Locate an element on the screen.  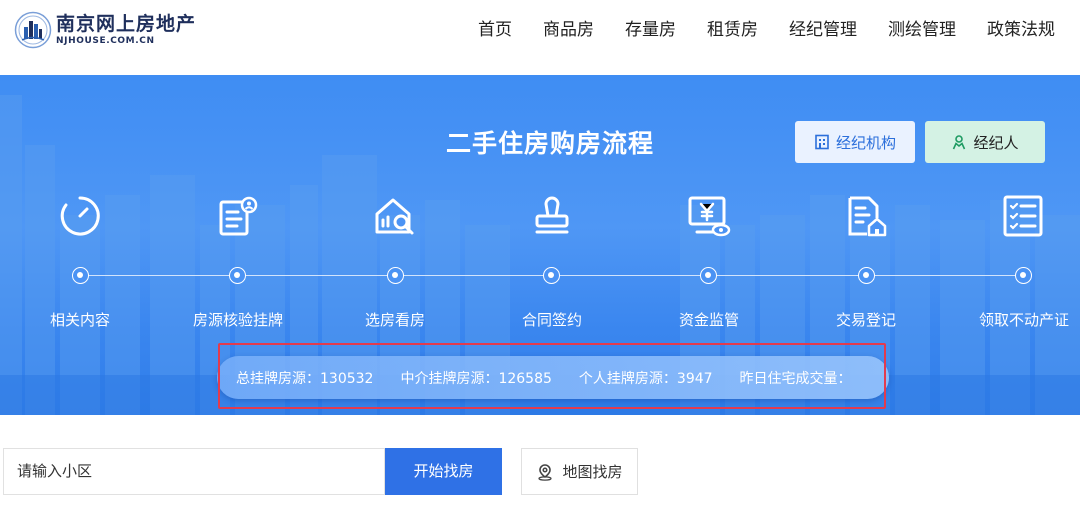
nav-rentals: 租赁房 is located at coordinates (732, 30).